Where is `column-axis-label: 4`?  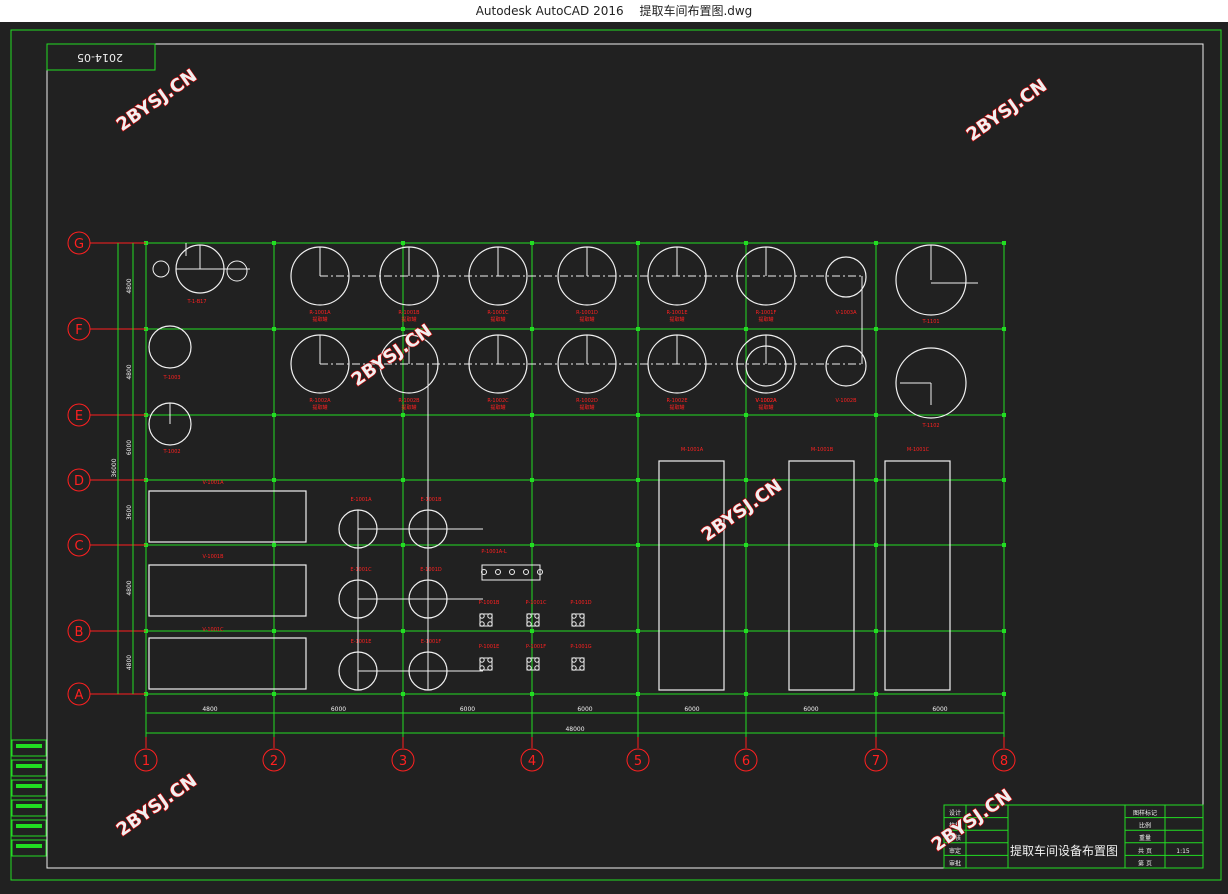 column-axis-label: 4 is located at coordinates (532, 761).